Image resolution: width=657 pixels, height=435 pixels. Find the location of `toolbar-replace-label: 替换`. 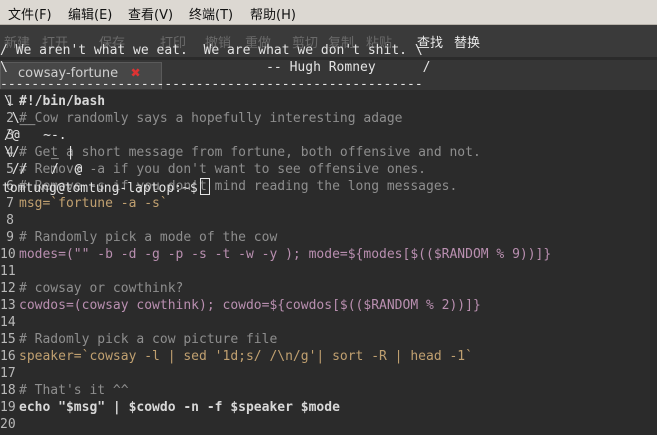

toolbar-replace-label: 替换 is located at coordinates (467, 41).